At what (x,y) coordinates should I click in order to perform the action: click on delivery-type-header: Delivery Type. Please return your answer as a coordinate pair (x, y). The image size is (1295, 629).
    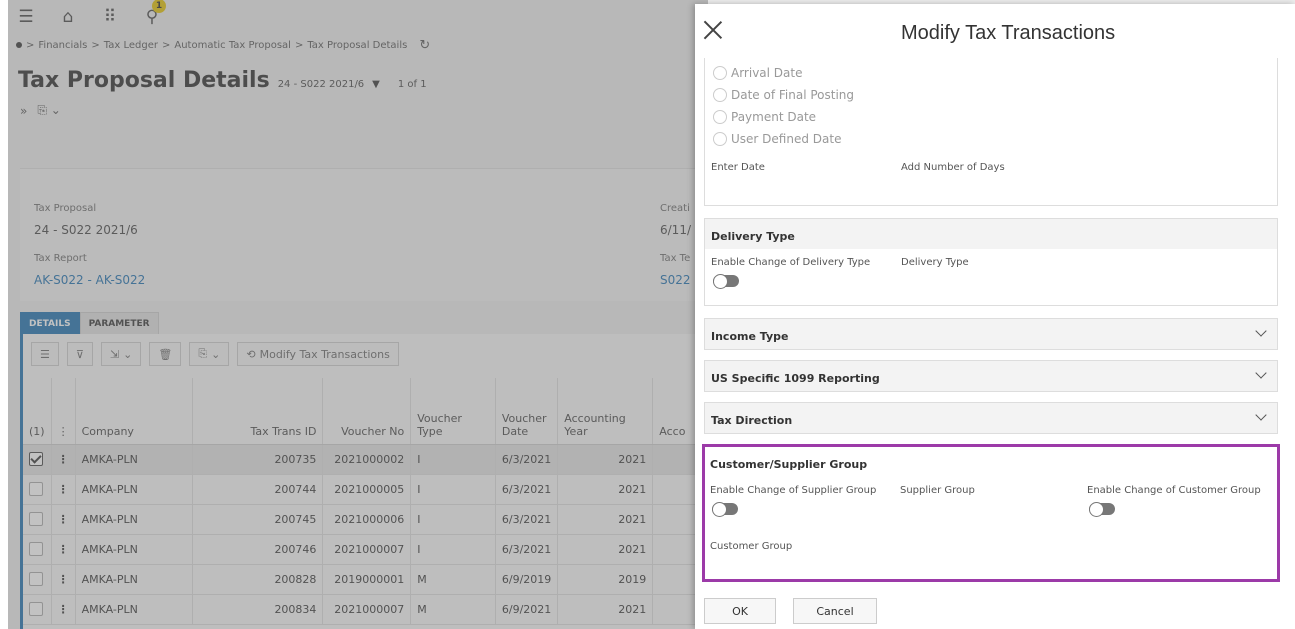
    Looking at the image, I should click on (991, 234).